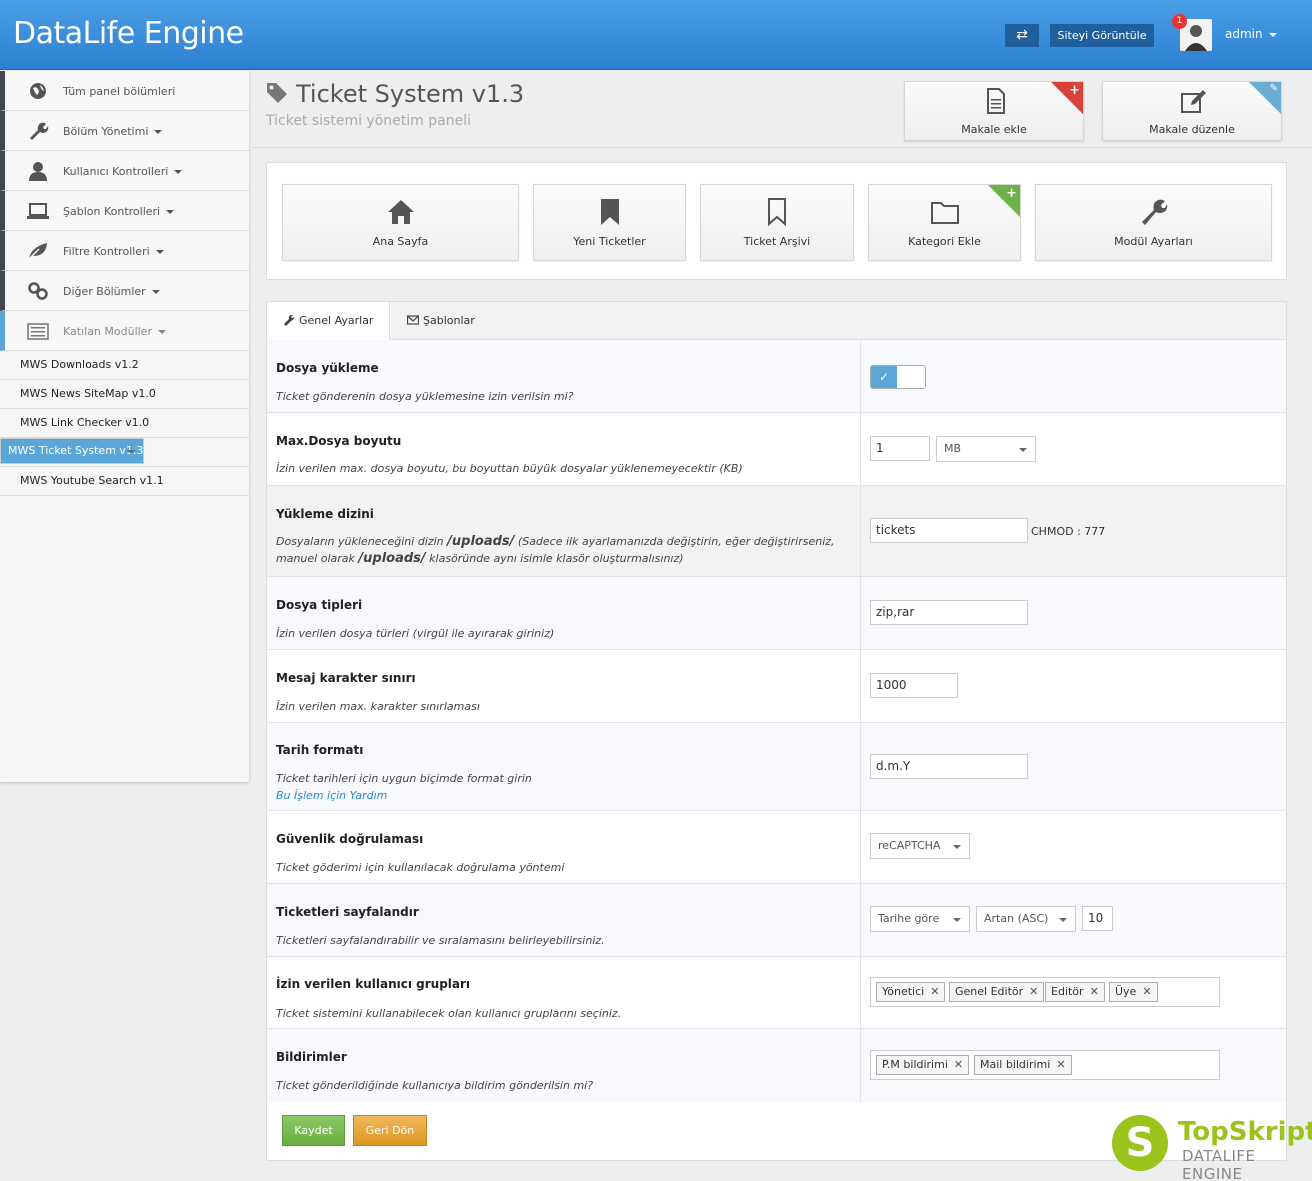  I want to click on leaf-icon, so click(37, 251).